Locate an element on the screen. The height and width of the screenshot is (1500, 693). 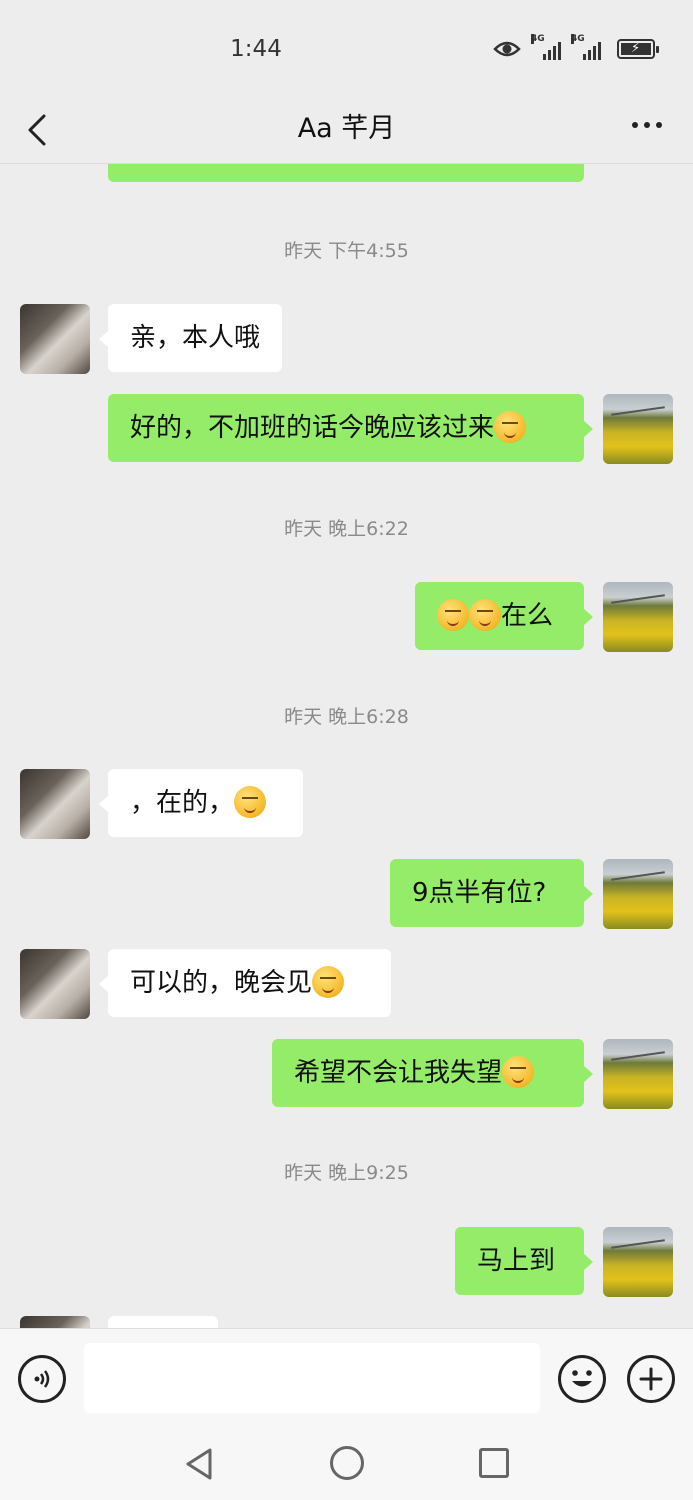
message-text: 希望不会让我失望 is located at coordinates (398, 1073).